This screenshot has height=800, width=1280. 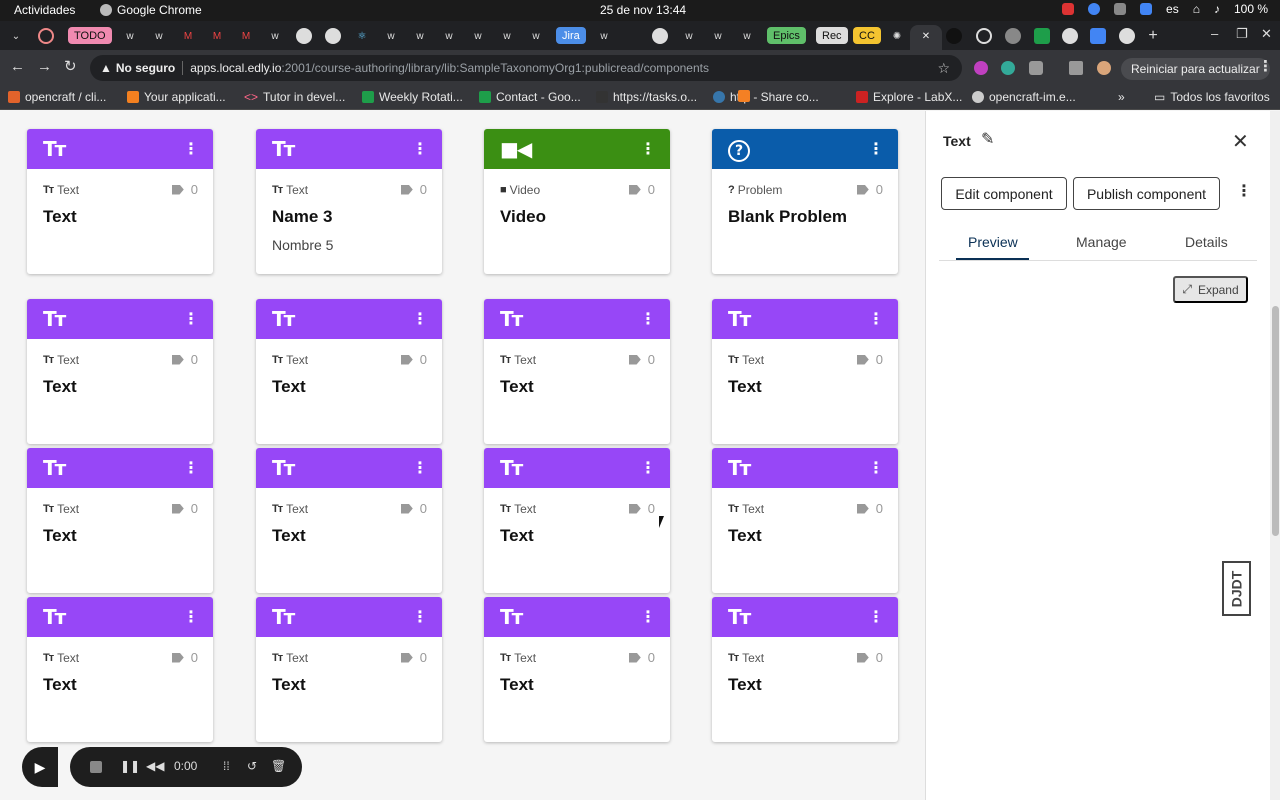 I want to click on gmail-indicator-icon, so click(x=1068, y=9).